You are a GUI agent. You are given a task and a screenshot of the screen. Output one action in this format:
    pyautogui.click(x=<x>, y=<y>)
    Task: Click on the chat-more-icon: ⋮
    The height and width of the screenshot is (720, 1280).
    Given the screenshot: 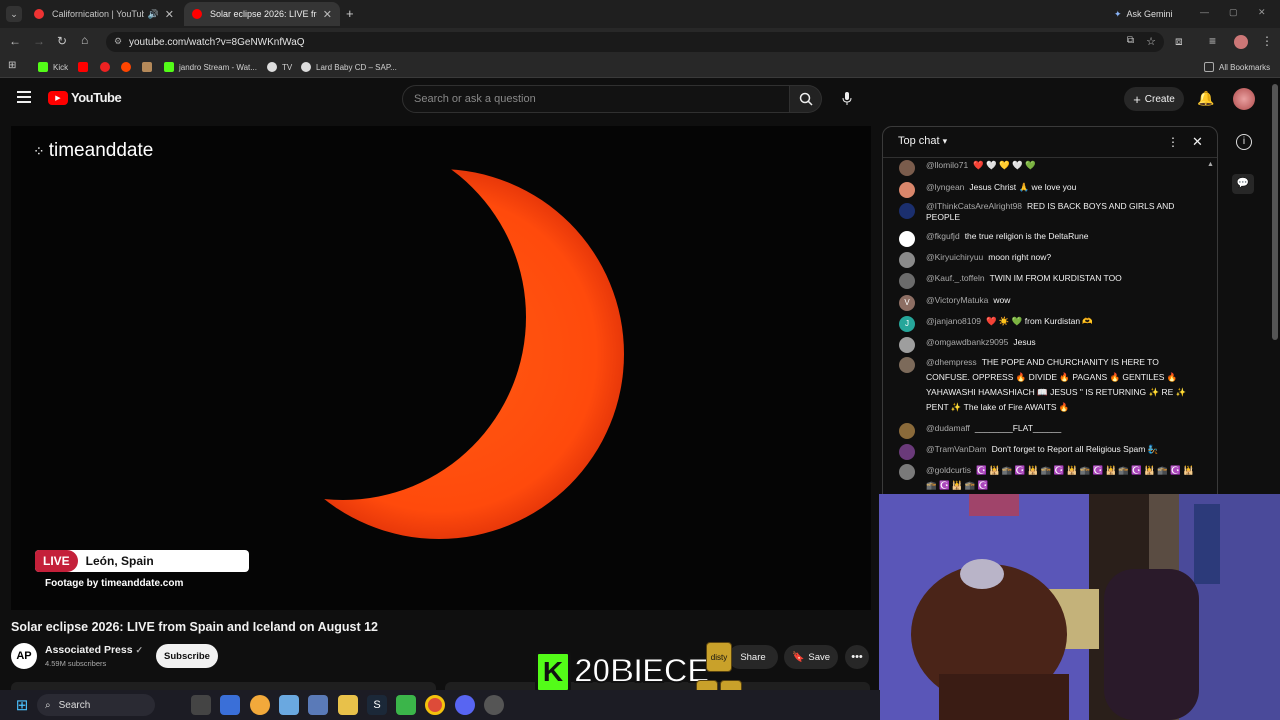 What is the action you would take?
    pyautogui.click(x=1173, y=142)
    